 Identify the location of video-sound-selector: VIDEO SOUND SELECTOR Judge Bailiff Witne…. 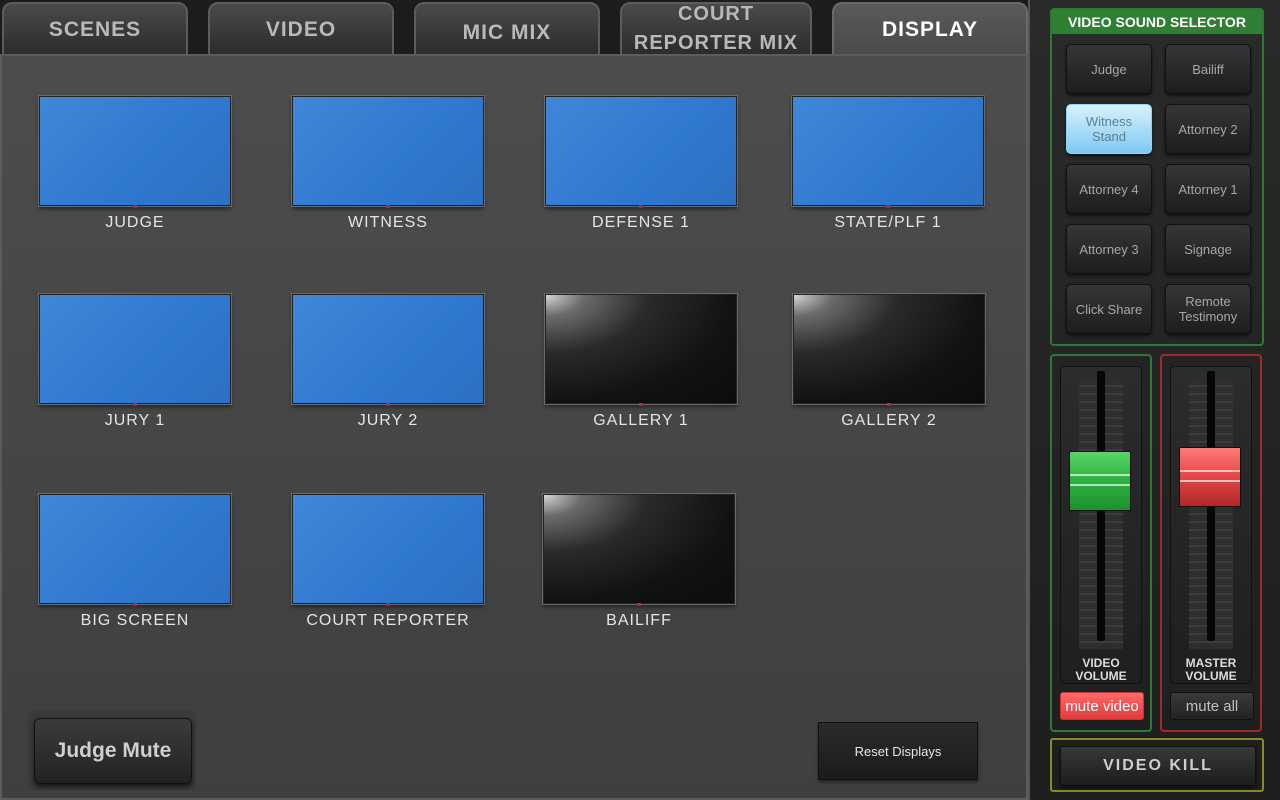
(1157, 177).